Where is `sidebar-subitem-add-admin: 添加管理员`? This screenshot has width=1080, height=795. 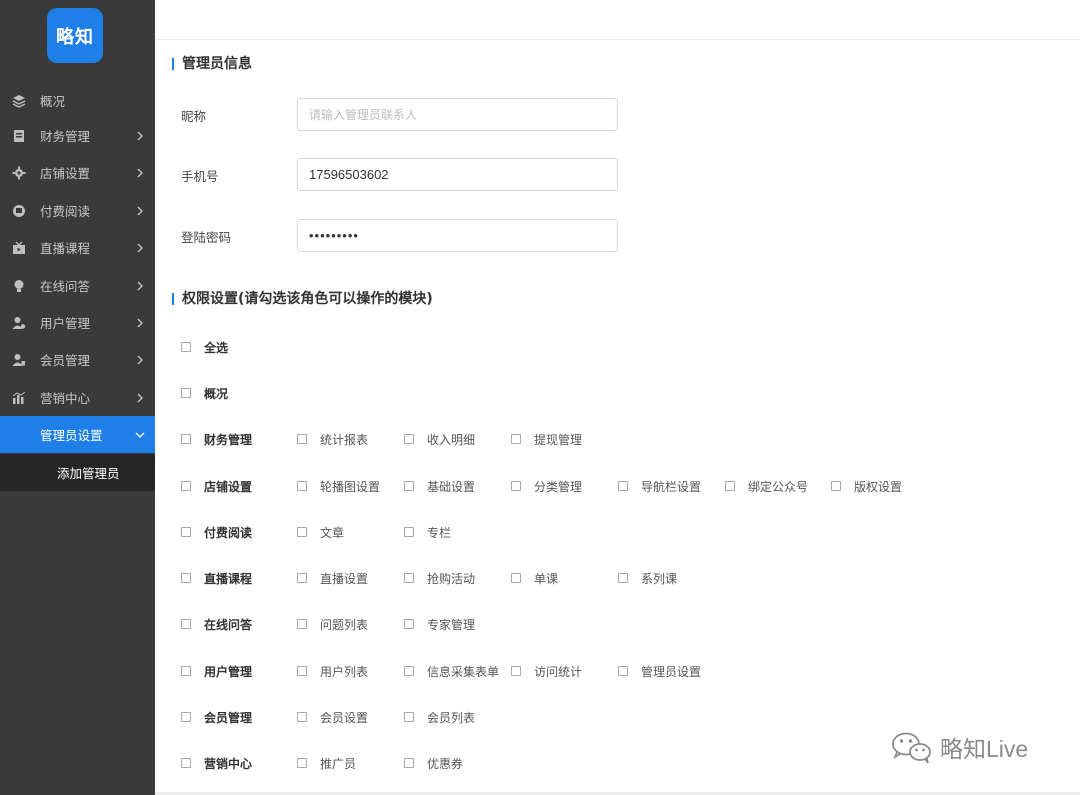 sidebar-subitem-add-admin: 添加管理员 is located at coordinates (77, 472).